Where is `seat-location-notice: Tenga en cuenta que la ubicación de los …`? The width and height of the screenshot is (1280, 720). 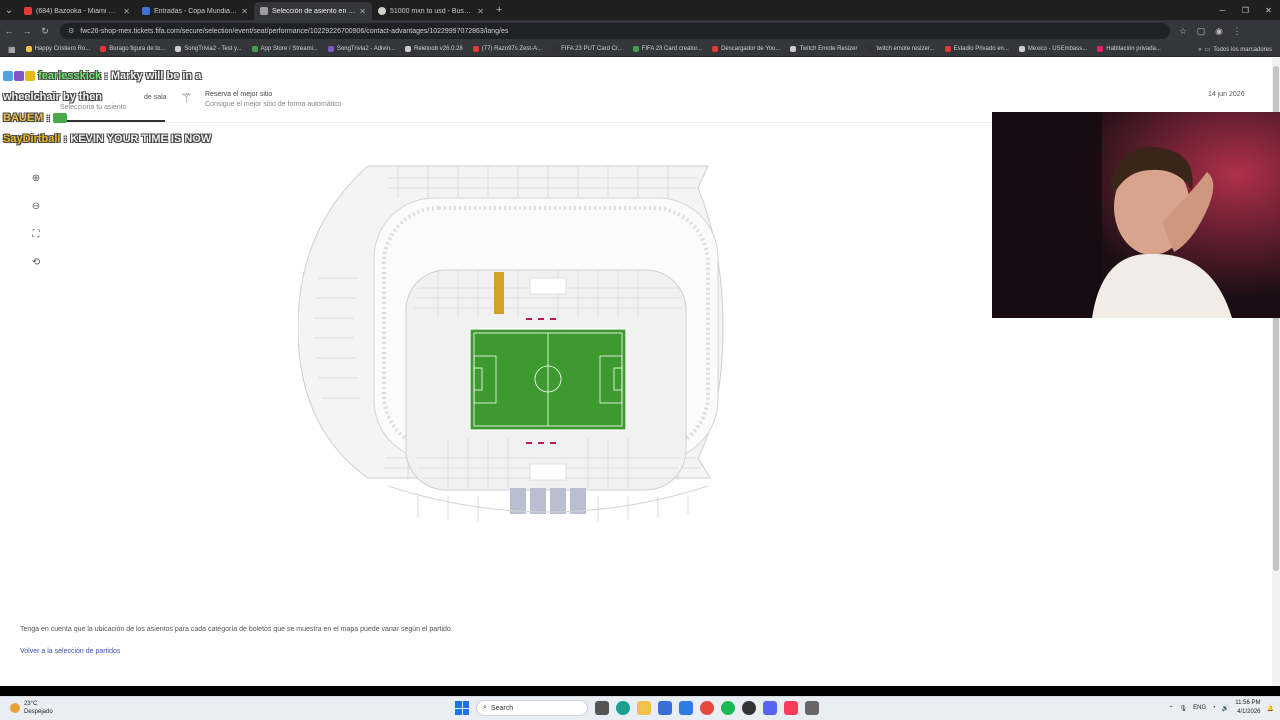 seat-location-notice: Tenga en cuenta que la ubicación de los … is located at coordinates (236, 629).